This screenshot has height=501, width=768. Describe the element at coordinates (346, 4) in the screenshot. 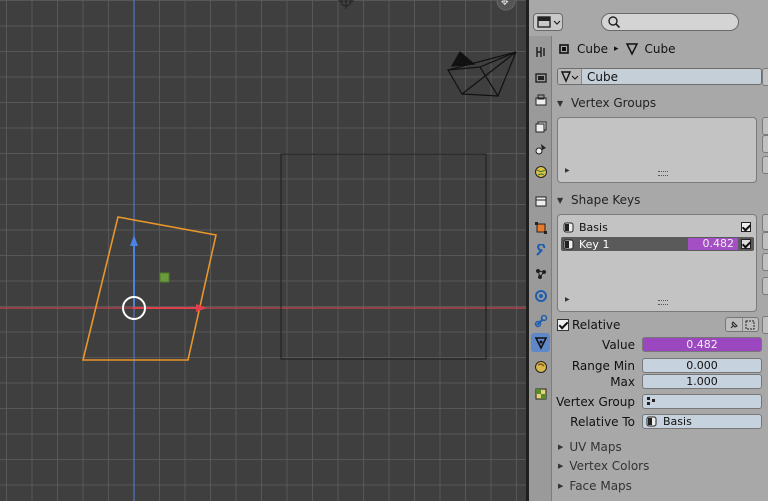

I see `light-object-icon` at that location.